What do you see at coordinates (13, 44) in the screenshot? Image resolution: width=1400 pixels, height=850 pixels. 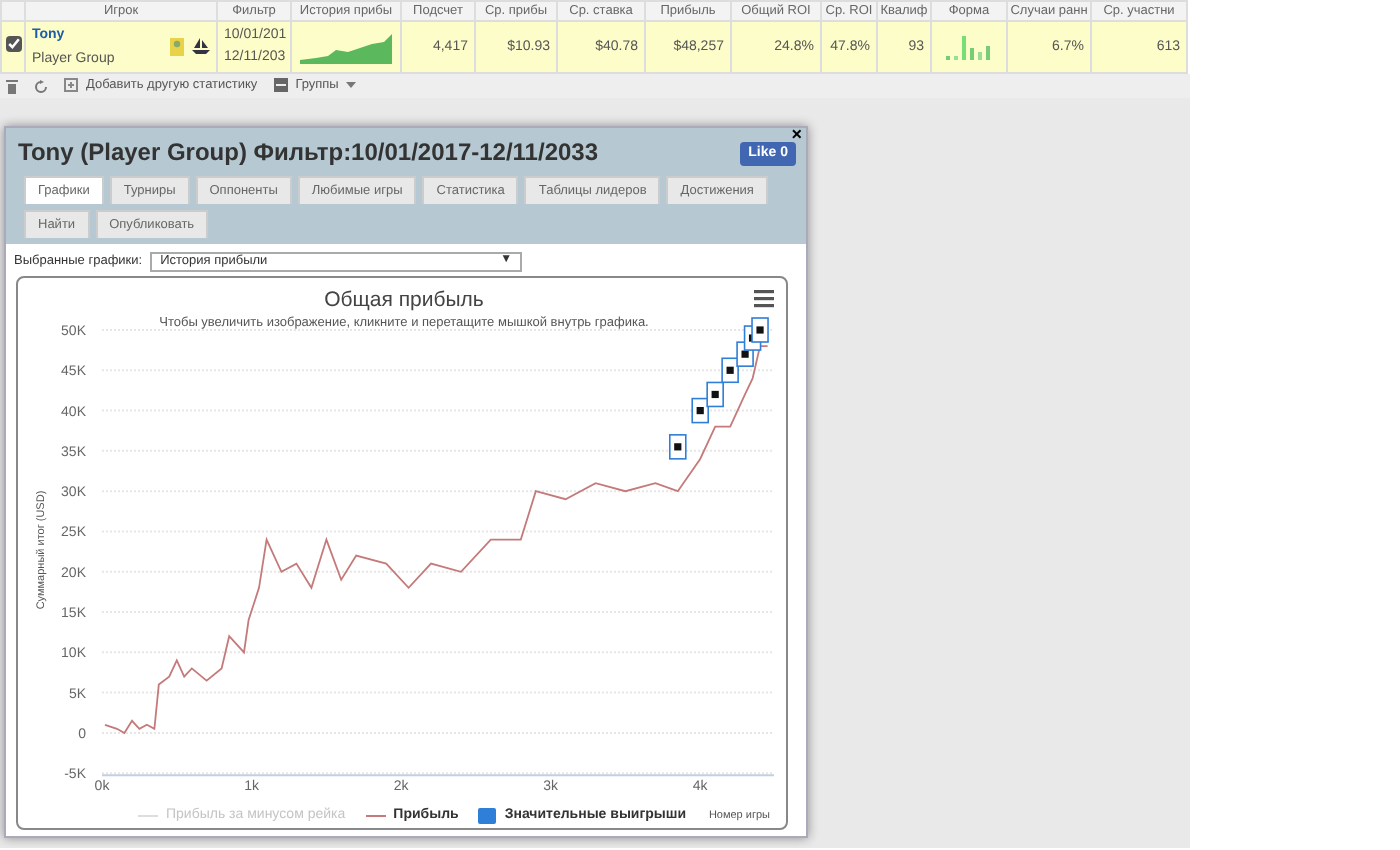 I see `row-checkbox` at bounding box center [13, 44].